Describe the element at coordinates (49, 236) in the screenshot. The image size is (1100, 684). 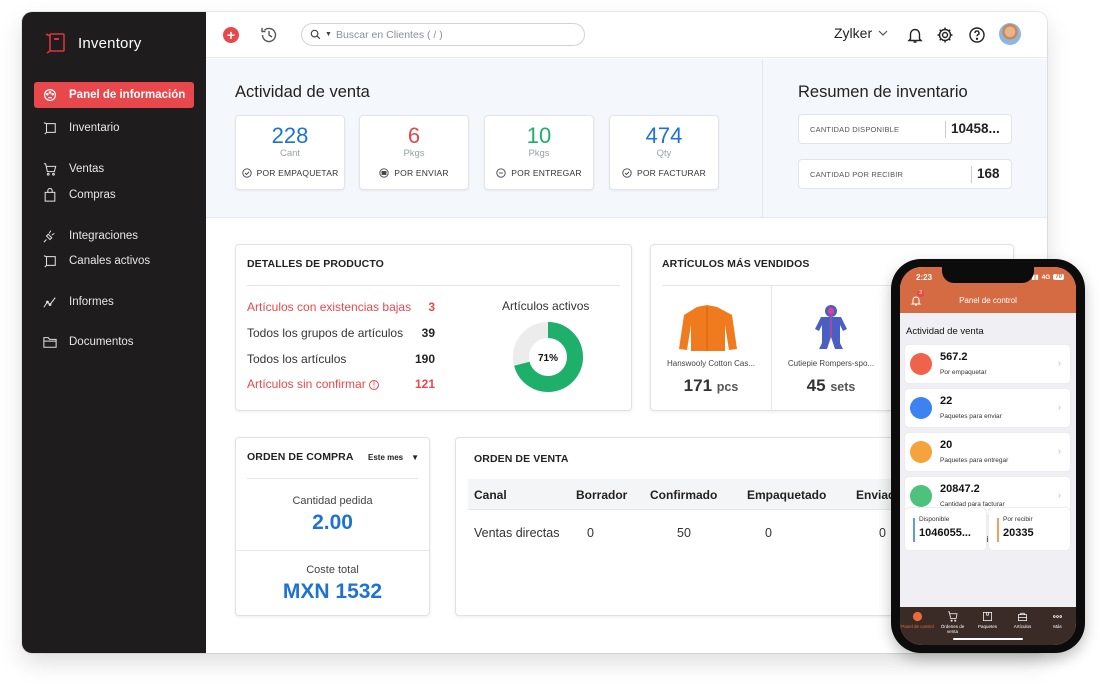
I see `plug-icon` at that location.